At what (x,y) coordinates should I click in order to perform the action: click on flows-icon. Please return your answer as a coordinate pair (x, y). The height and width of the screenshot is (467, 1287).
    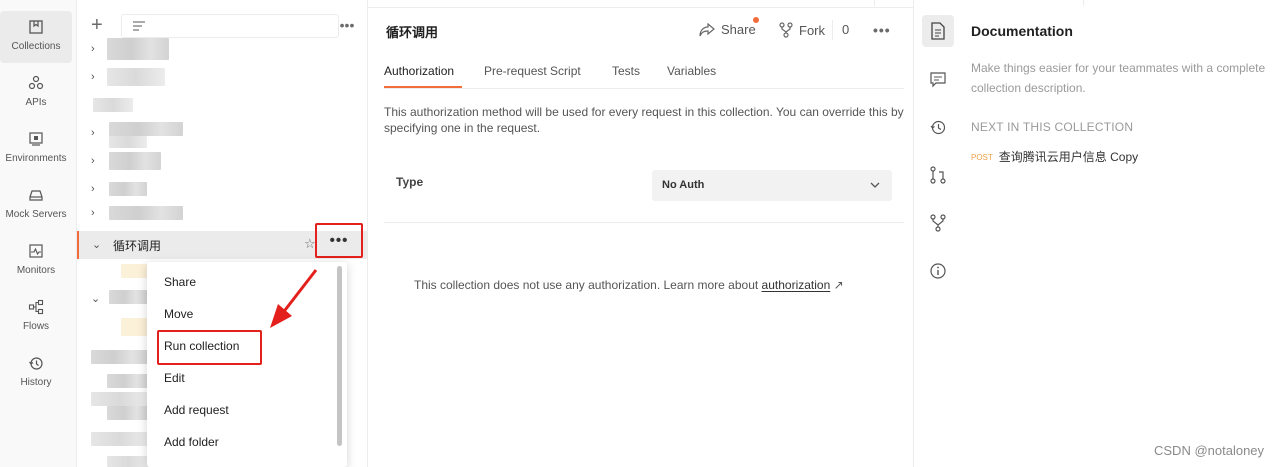
    Looking at the image, I should click on (36, 307).